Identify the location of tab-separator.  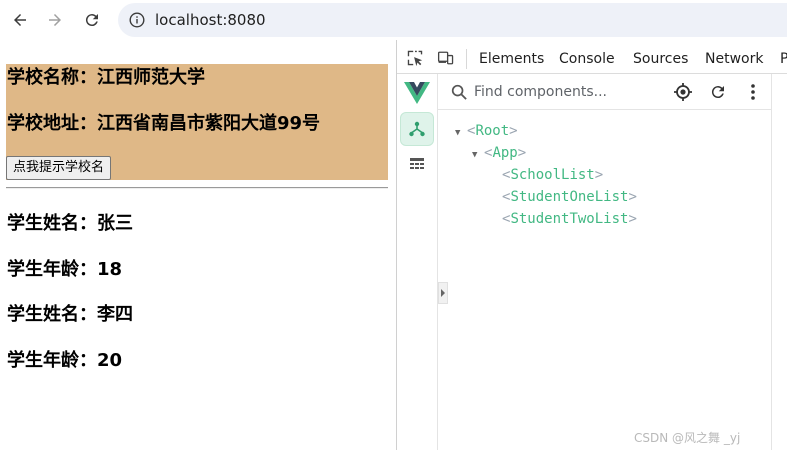
(466, 59).